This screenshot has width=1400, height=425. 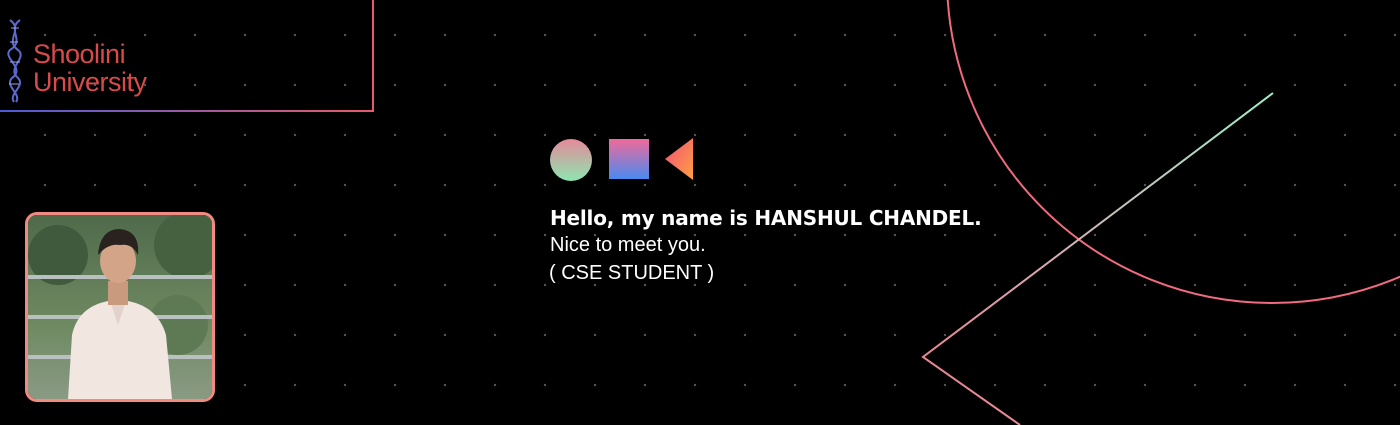 I want to click on avatar, so click(x=120, y=307).